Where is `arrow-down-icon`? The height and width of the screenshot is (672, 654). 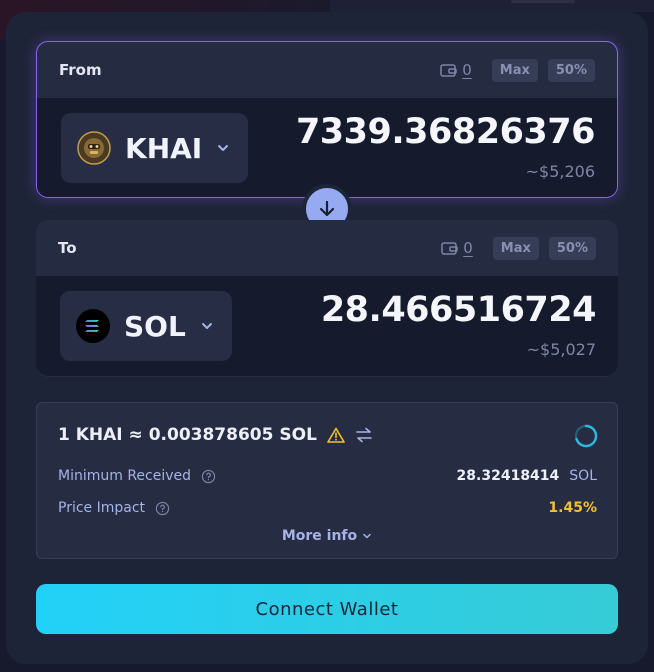 arrow-down-icon is located at coordinates (327, 208).